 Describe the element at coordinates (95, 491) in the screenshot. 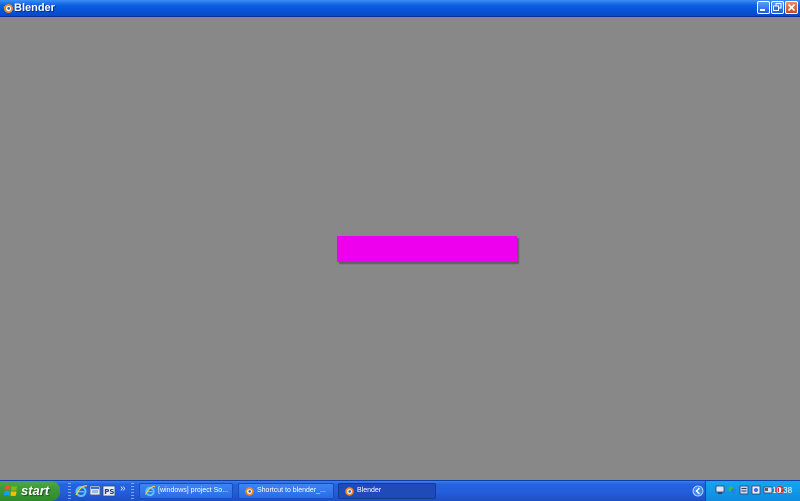

I see `windows-explorer-icon` at that location.